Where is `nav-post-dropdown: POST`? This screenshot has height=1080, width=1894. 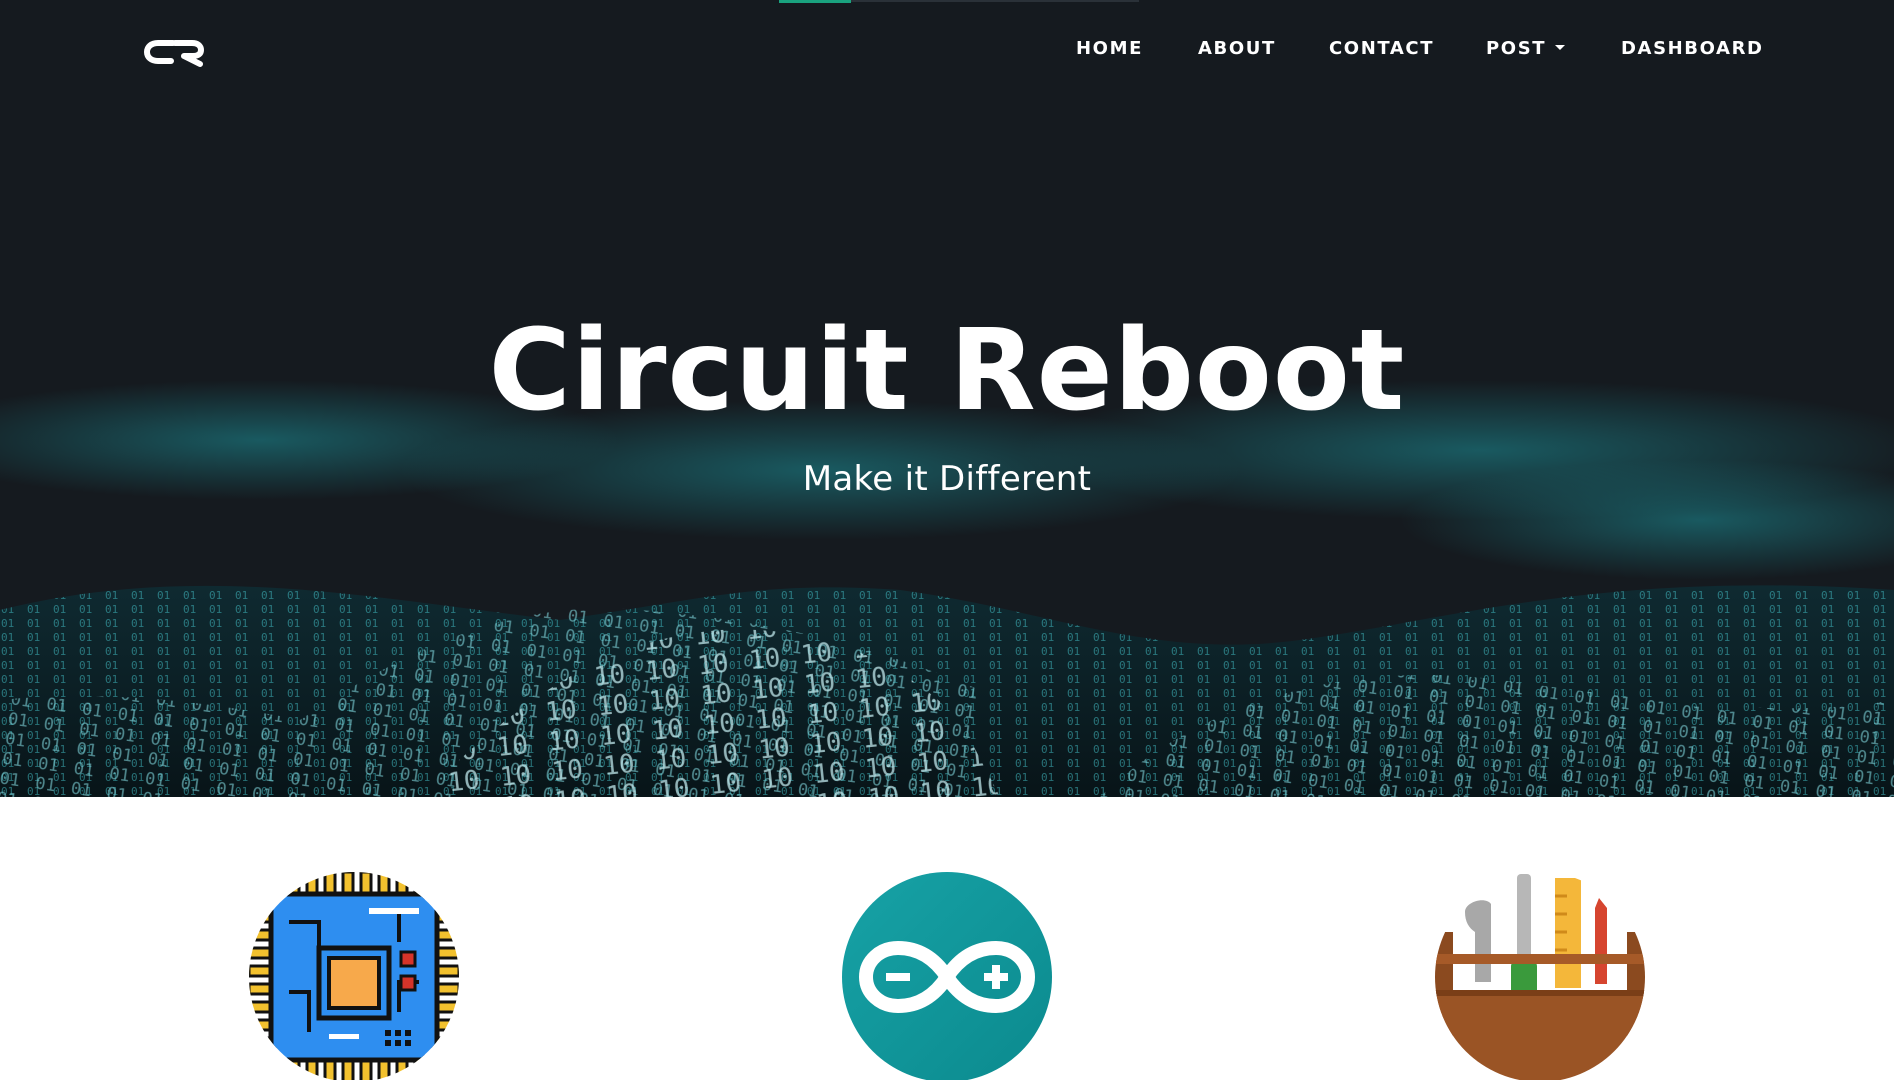 nav-post-dropdown: POST is located at coordinates (1526, 49).